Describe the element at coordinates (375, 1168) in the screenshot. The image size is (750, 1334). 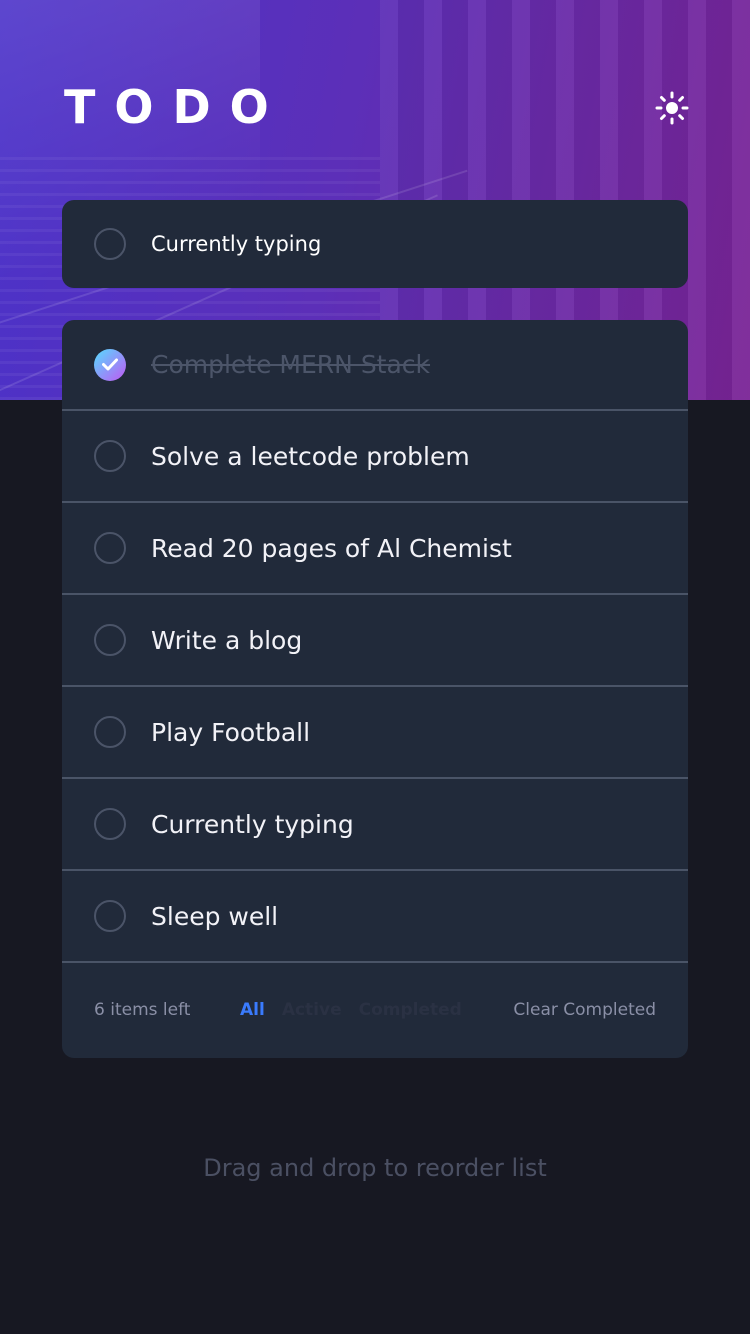
I see `reorder-hint: Drag and drop to reorder list` at that location.